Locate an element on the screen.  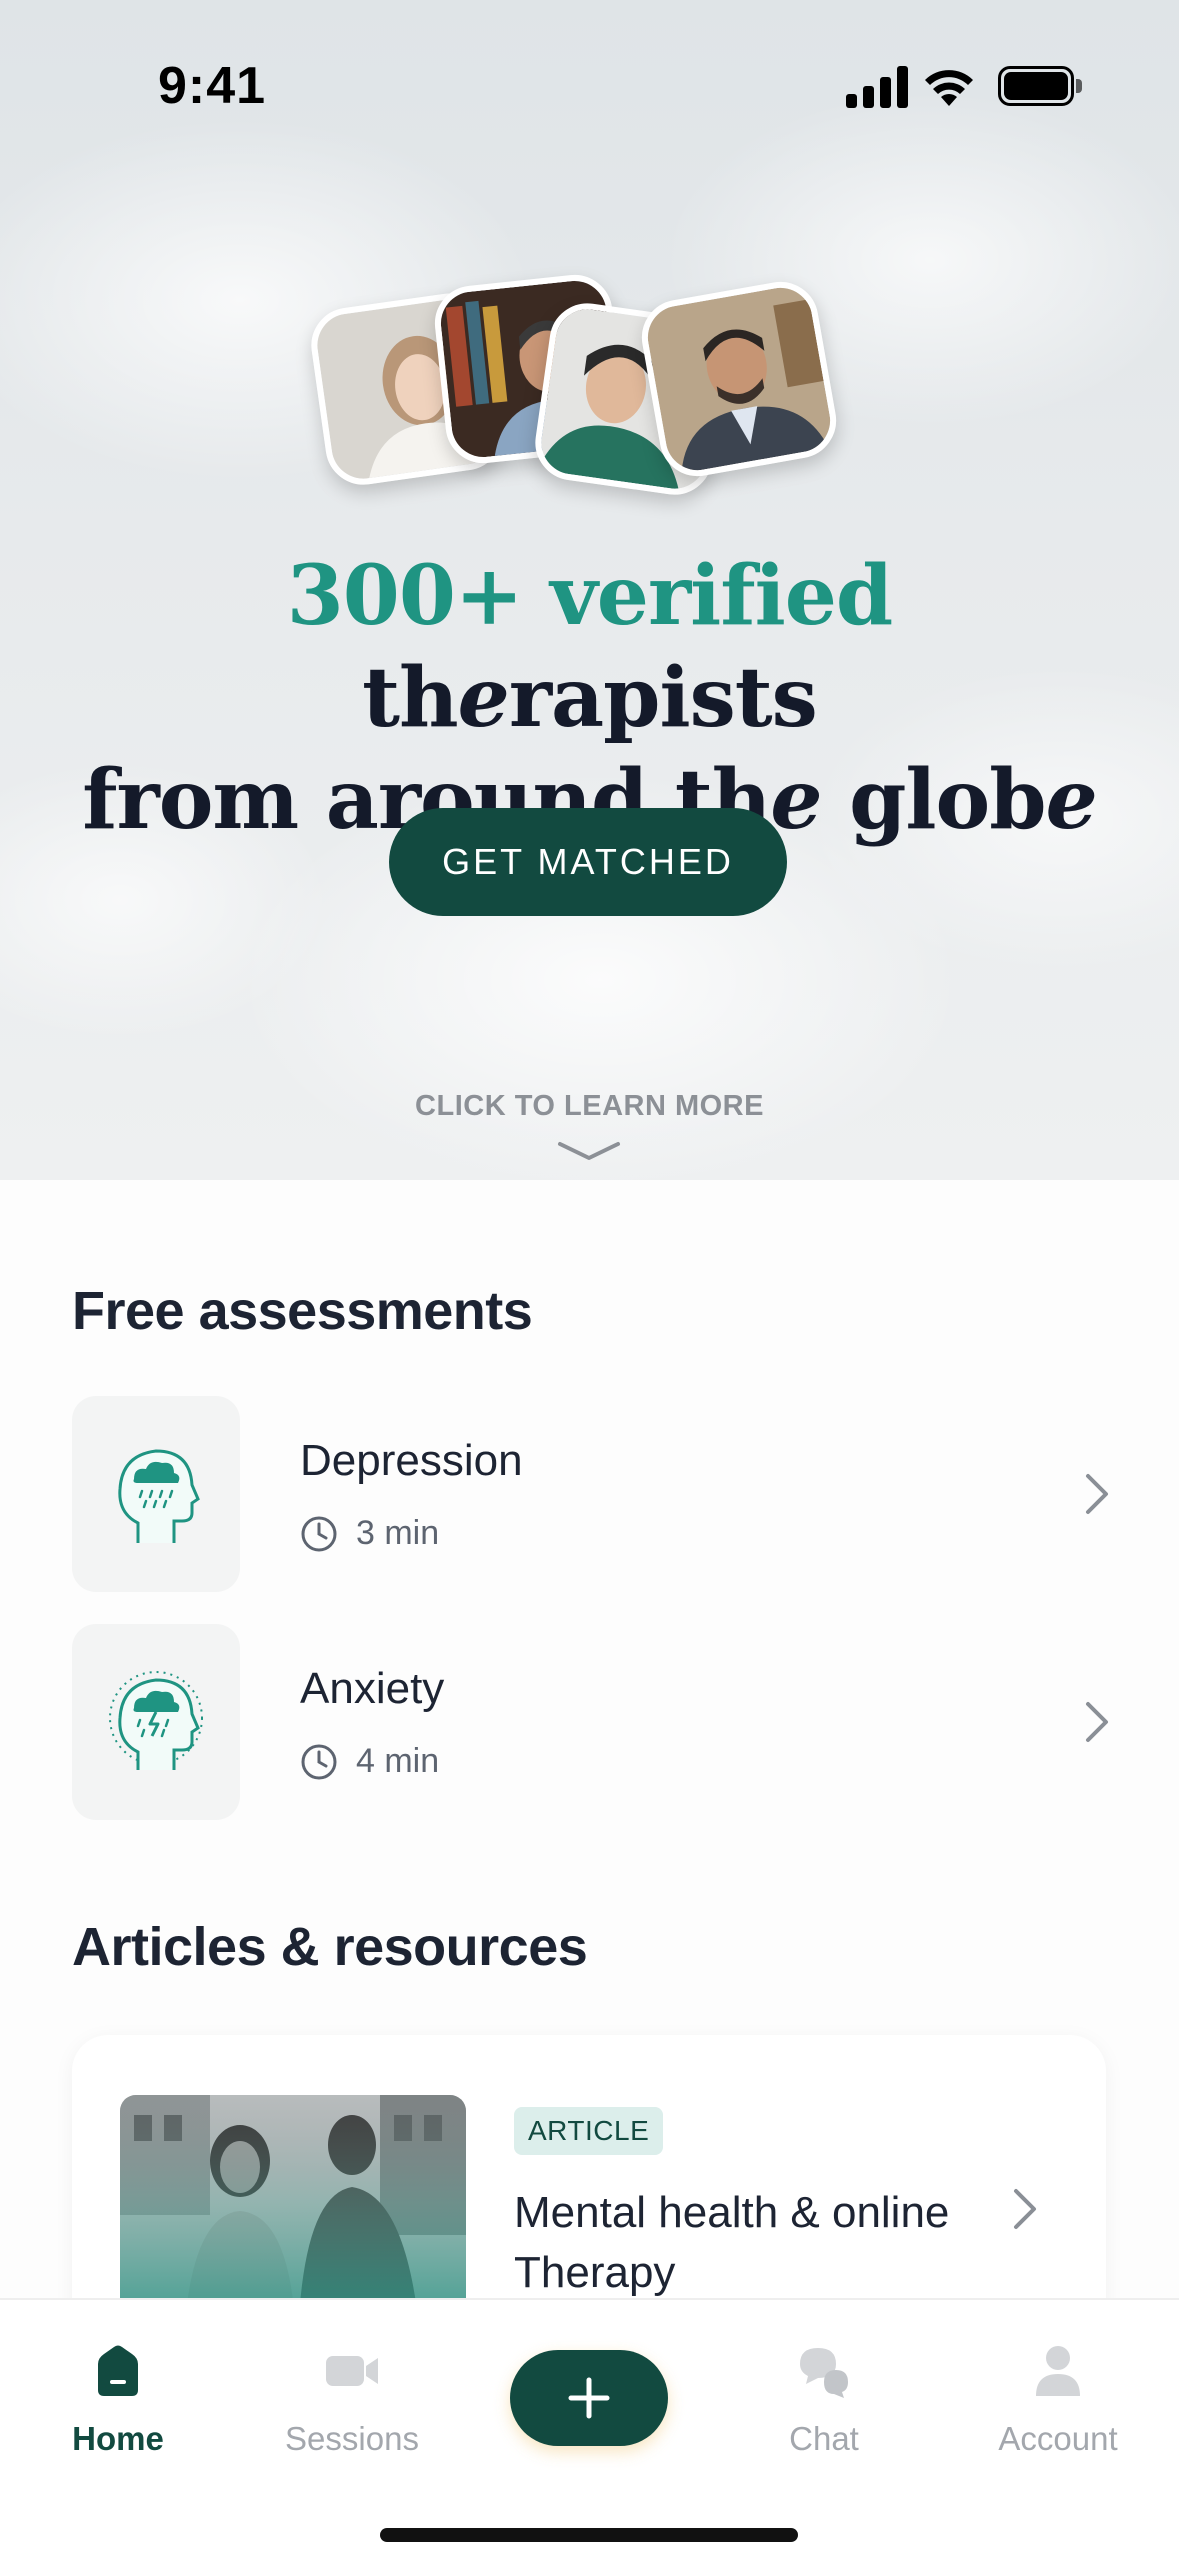
assessment-name: Depression is located at coordinates (411, 1460).